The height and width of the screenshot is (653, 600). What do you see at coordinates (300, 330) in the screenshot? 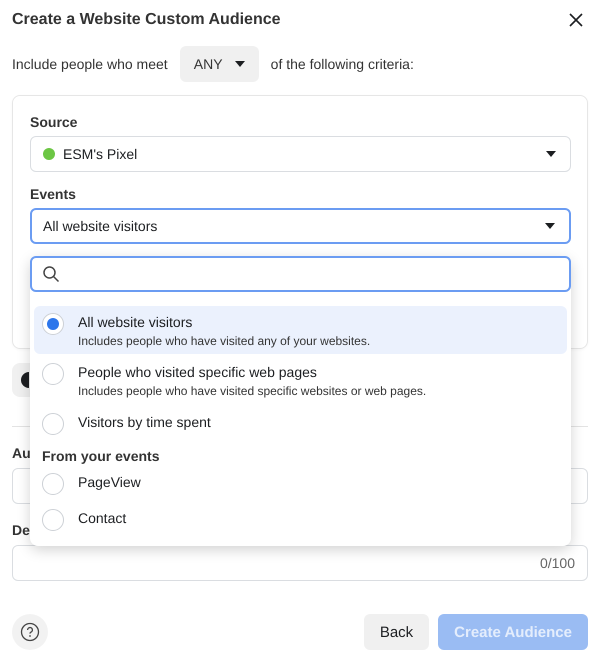
I see `menu-option: All website visitors Includes people who have visited any of your websites.` at bounding box center [300, 330].